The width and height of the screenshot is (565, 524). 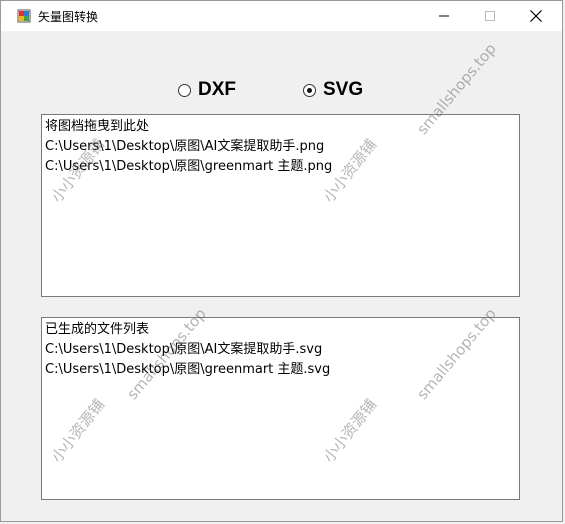 I want to click on minimize-icon, so click(x=444, y=16).